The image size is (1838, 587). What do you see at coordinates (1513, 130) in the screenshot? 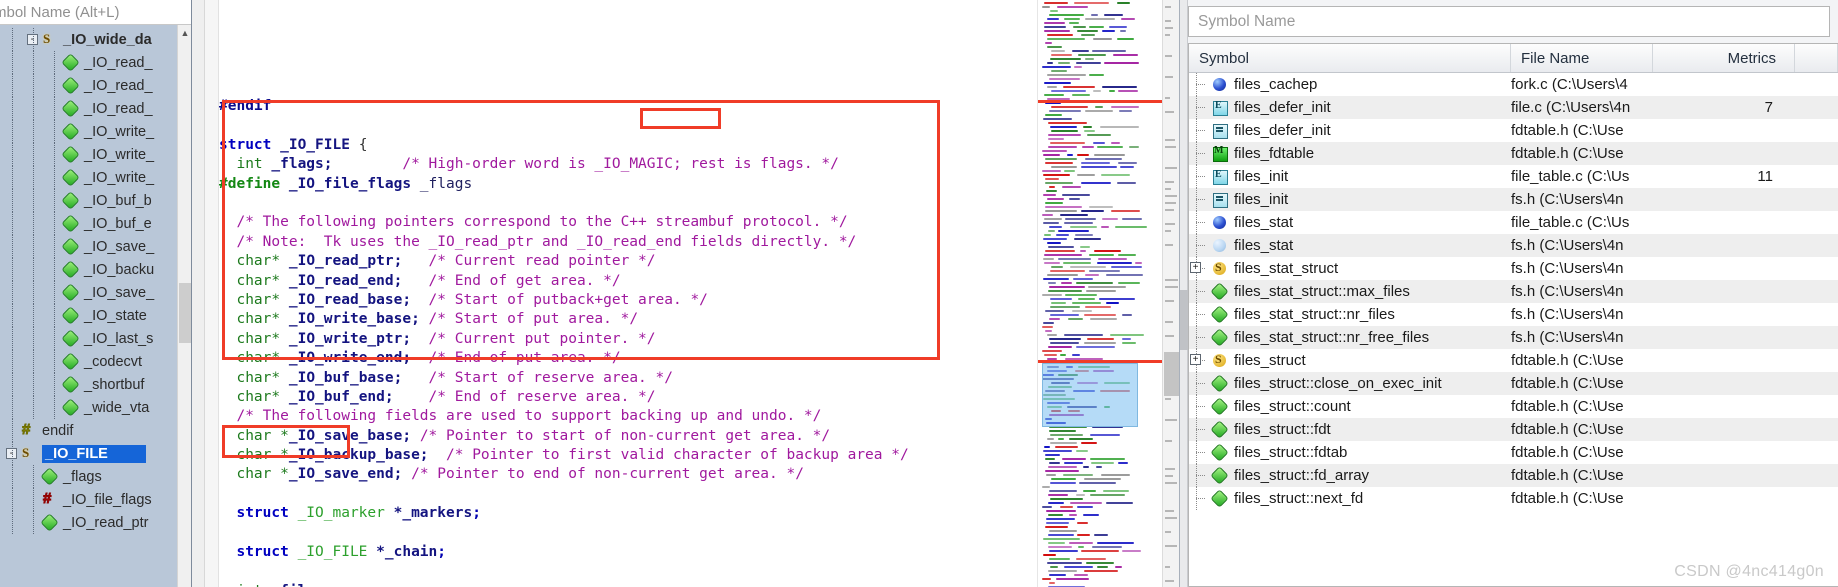
I see `symbol-table-row: files_defer_init fdtable.h (C:\Use` at bounding box center [1513, 130].